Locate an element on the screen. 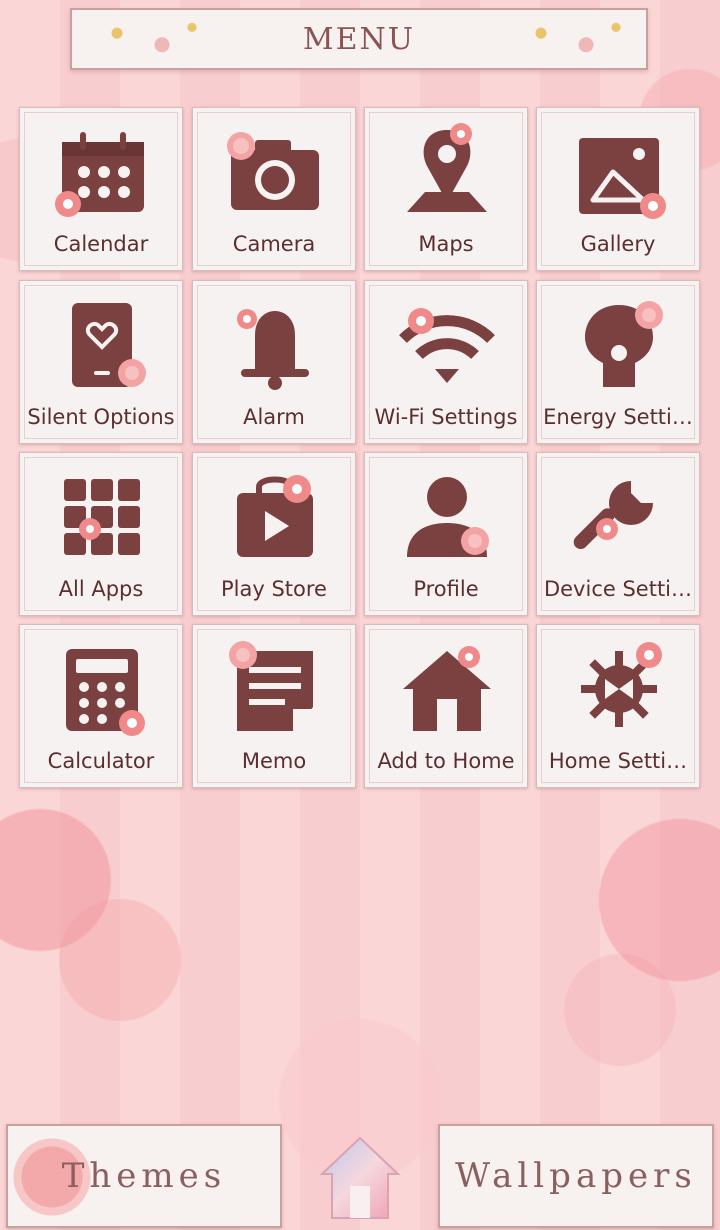 The height and width of the screenshot is (1230, 720). menu-title-bar: MENU is located at coordinates (359, 39).